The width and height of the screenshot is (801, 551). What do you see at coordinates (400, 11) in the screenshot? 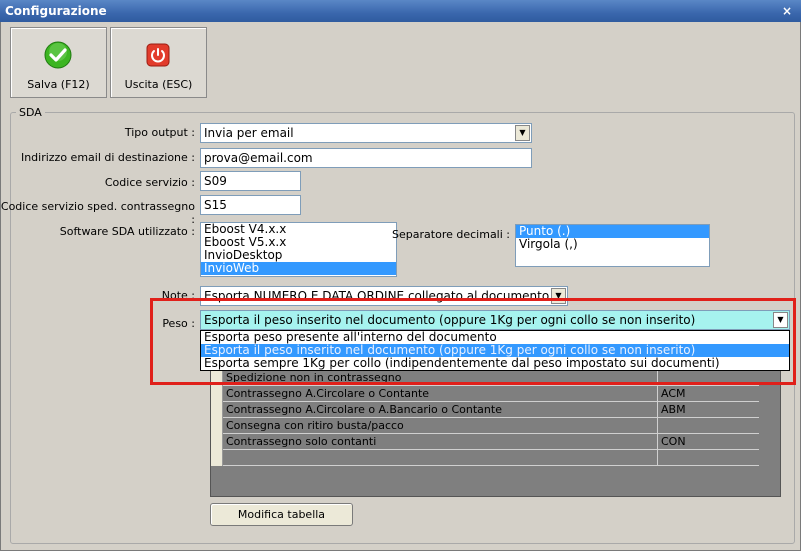
I see `title-bar: Configurazione ×` at bounding box center [400, 11].